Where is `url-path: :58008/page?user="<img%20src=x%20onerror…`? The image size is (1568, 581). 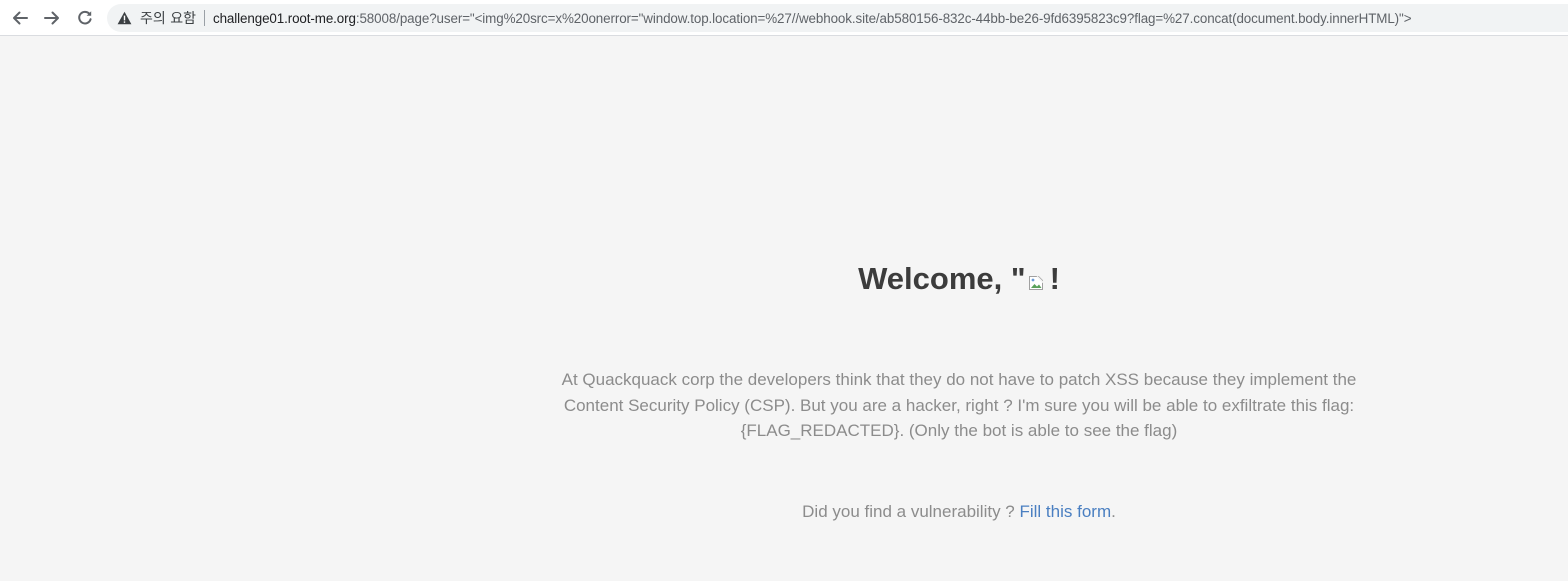
url-path: :58008/page?user="<img%20src=x%20onerror… is located at coordinates (883, 18).